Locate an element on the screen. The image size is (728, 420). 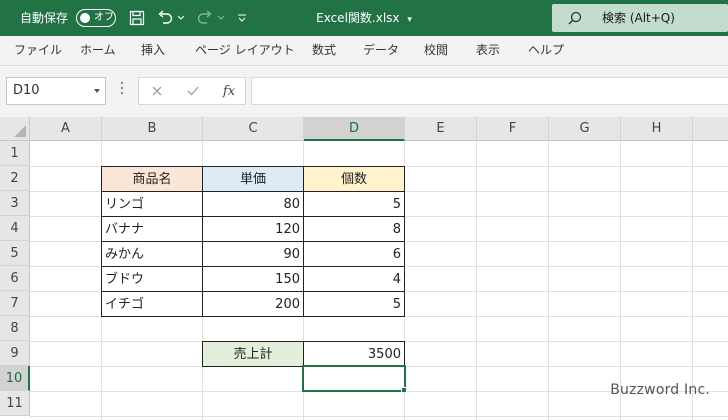
cancel-icon is located at coordinates (157, 91).